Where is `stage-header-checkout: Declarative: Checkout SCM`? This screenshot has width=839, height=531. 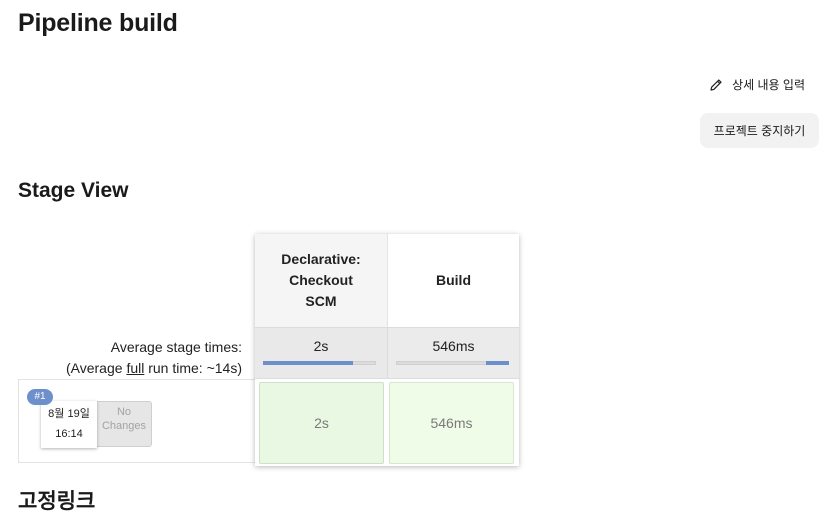
stage-header-checkout: Declarative: Checkout SCM is located at coordinates (321, 280).